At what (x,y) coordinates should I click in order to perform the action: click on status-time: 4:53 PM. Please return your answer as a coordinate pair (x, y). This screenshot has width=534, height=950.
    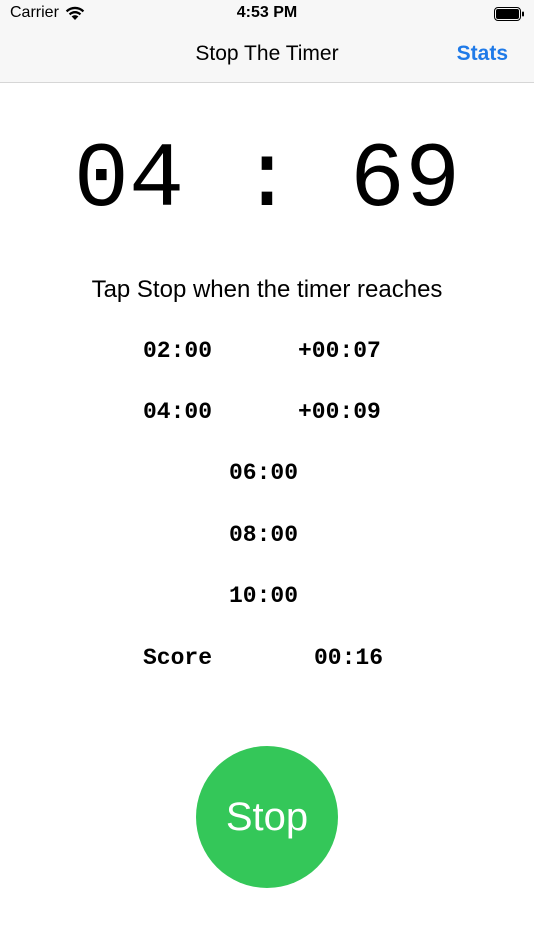
    Looking at the image, I should click on (267, 12).